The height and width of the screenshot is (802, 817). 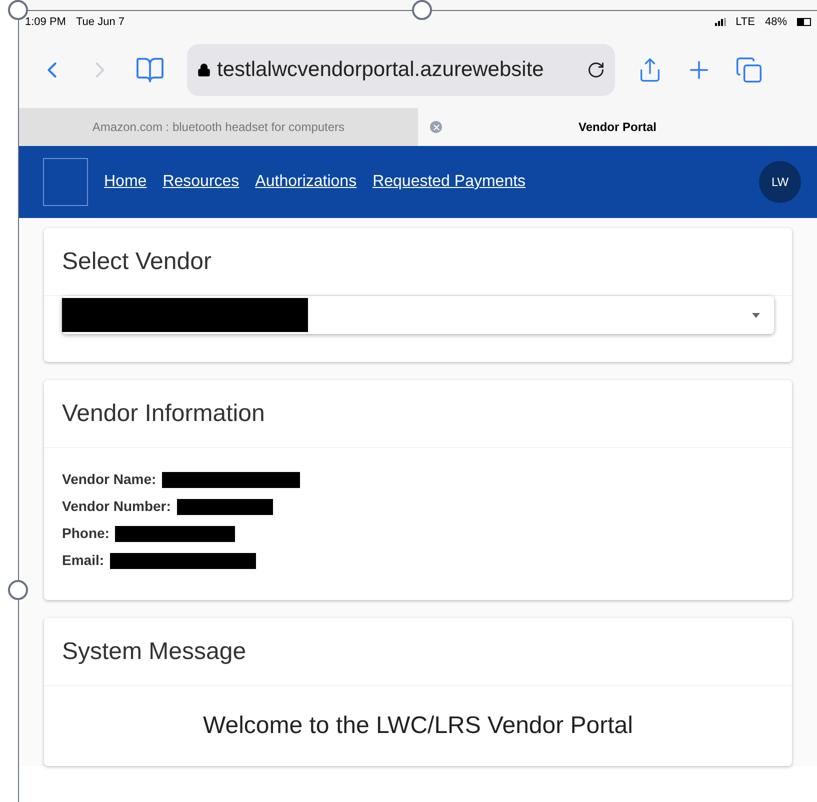 What do you see at coordinates (756, 315) in the screenshot?
I see `dropdown-caret-icon` at bounding box center [756, 315].